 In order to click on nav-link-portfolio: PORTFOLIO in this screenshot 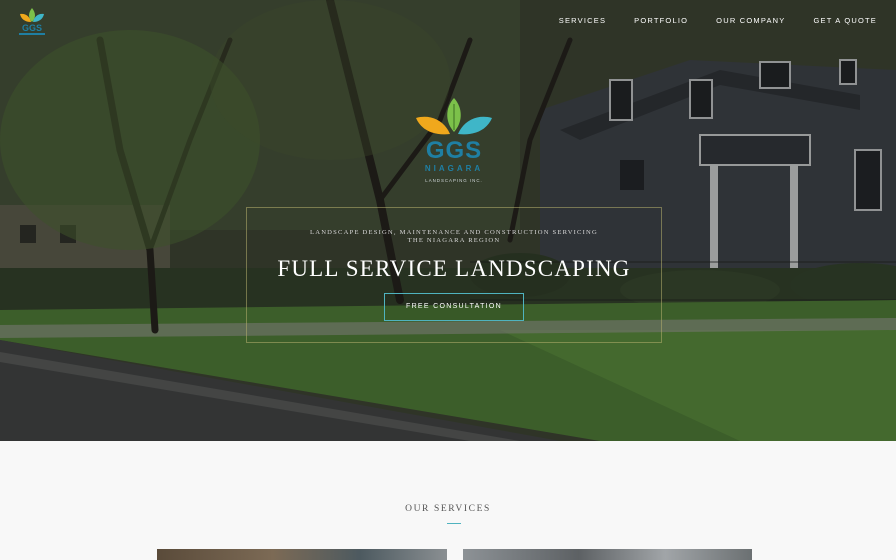, I will do `click(661, 20)`.